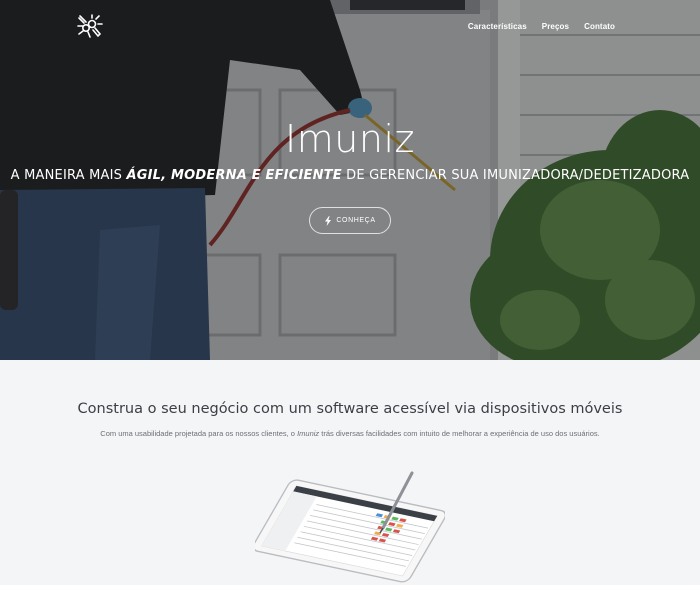  What do you see at coordinates (308, 433) in the screenshot?
I see `feature-text-brand: Imuniz` at bounding box center [308, 433].